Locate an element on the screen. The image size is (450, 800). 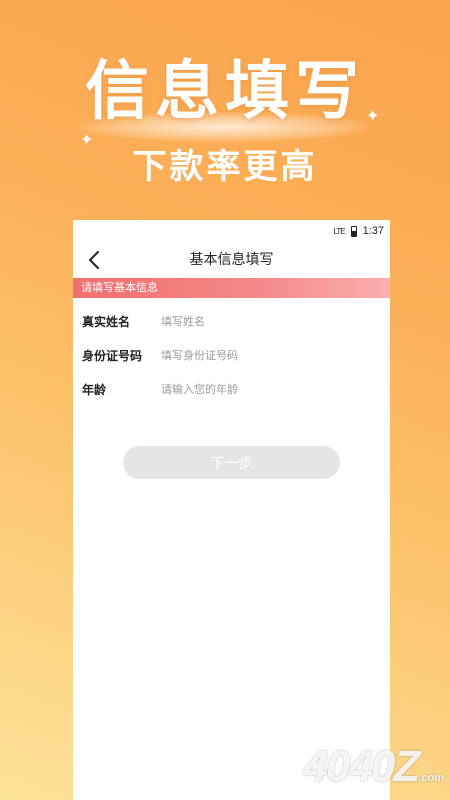
id-number-label: 身份证号码 is located at coordinates (112, 355).